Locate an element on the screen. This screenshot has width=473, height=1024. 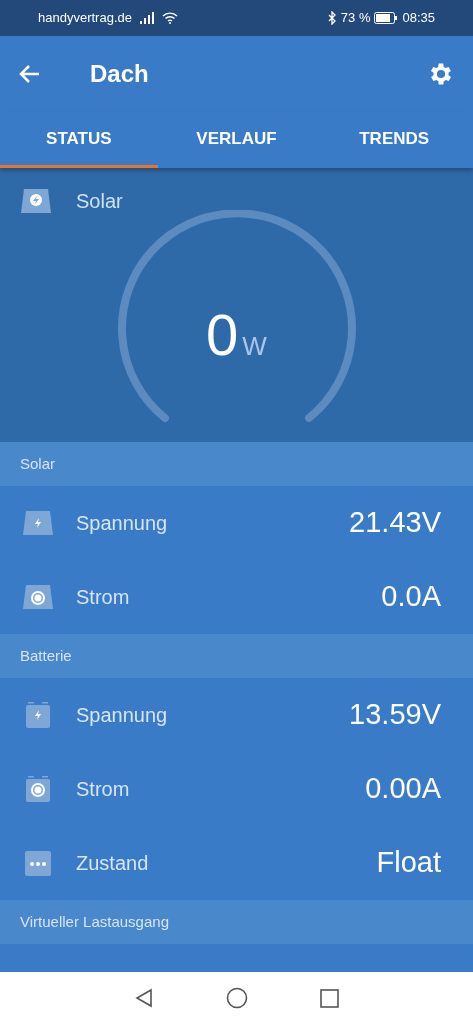
tab: TRENDS is located at coordinates (394, 140).